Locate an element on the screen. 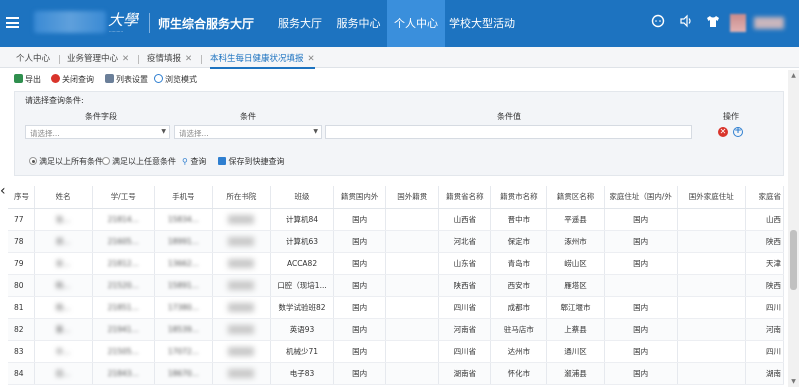 The height and width of the screenshot is (387, 799). add-condition-icon: + is located at coordinates (738, 132).